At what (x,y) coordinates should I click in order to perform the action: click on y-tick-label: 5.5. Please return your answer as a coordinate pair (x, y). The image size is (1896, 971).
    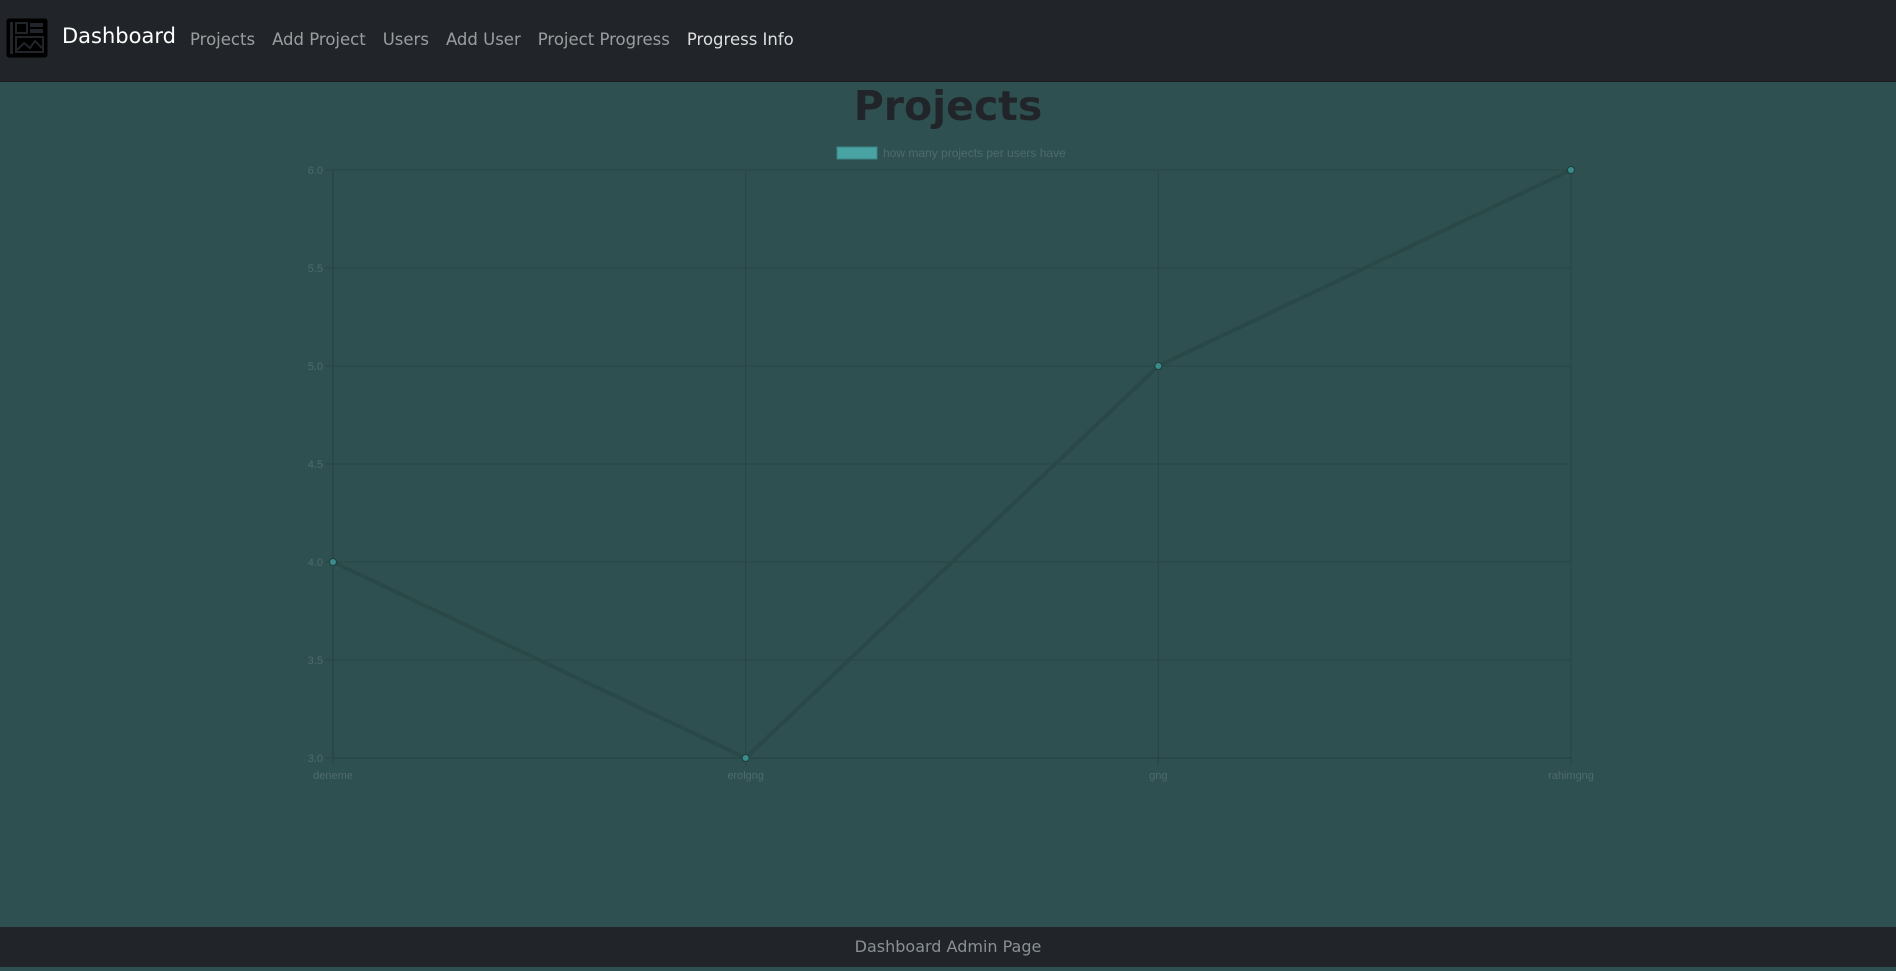
    Looking at the image, I should click on (315, 269).